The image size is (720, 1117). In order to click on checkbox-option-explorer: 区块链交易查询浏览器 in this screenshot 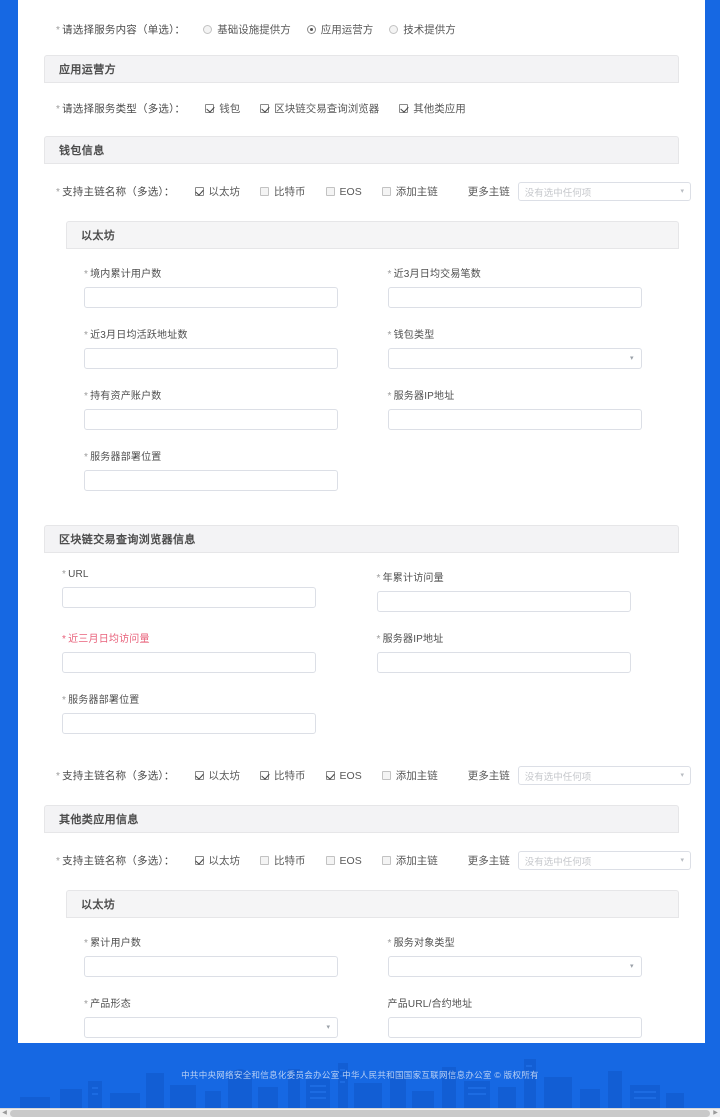, I will do `click(319, 108)`.